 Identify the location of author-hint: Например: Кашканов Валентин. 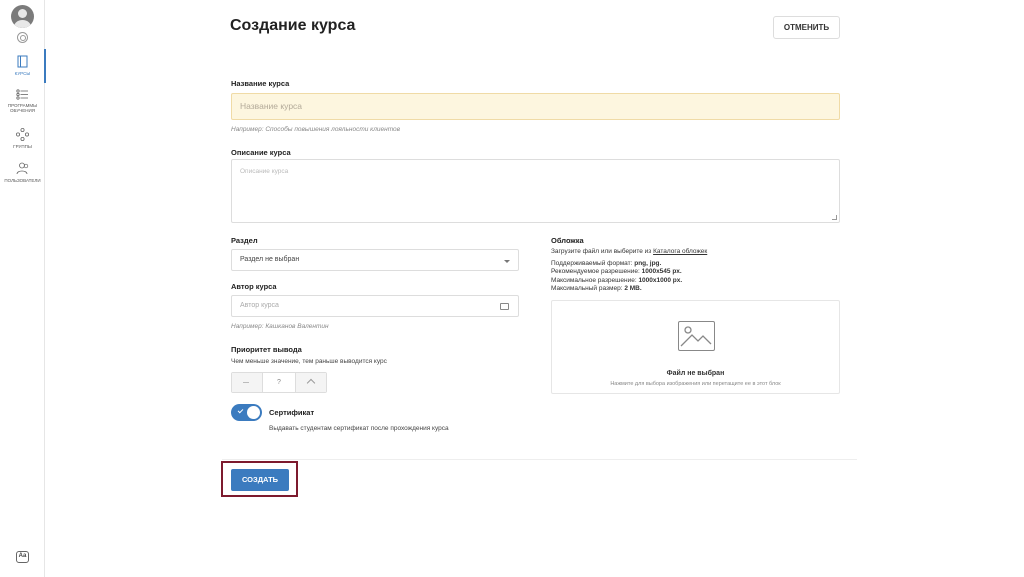
(280, 326).